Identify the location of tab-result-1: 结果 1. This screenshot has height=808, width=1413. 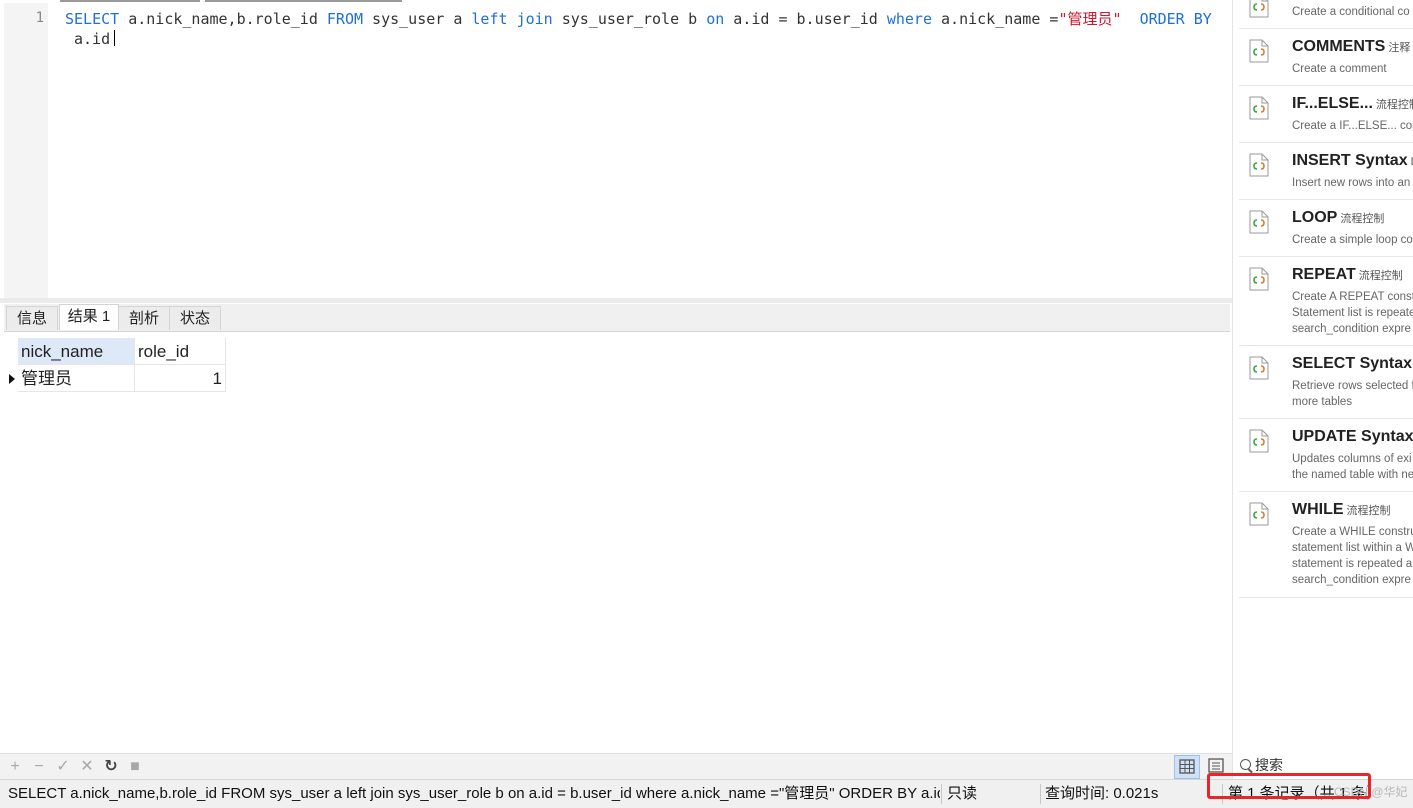
(89, 317).